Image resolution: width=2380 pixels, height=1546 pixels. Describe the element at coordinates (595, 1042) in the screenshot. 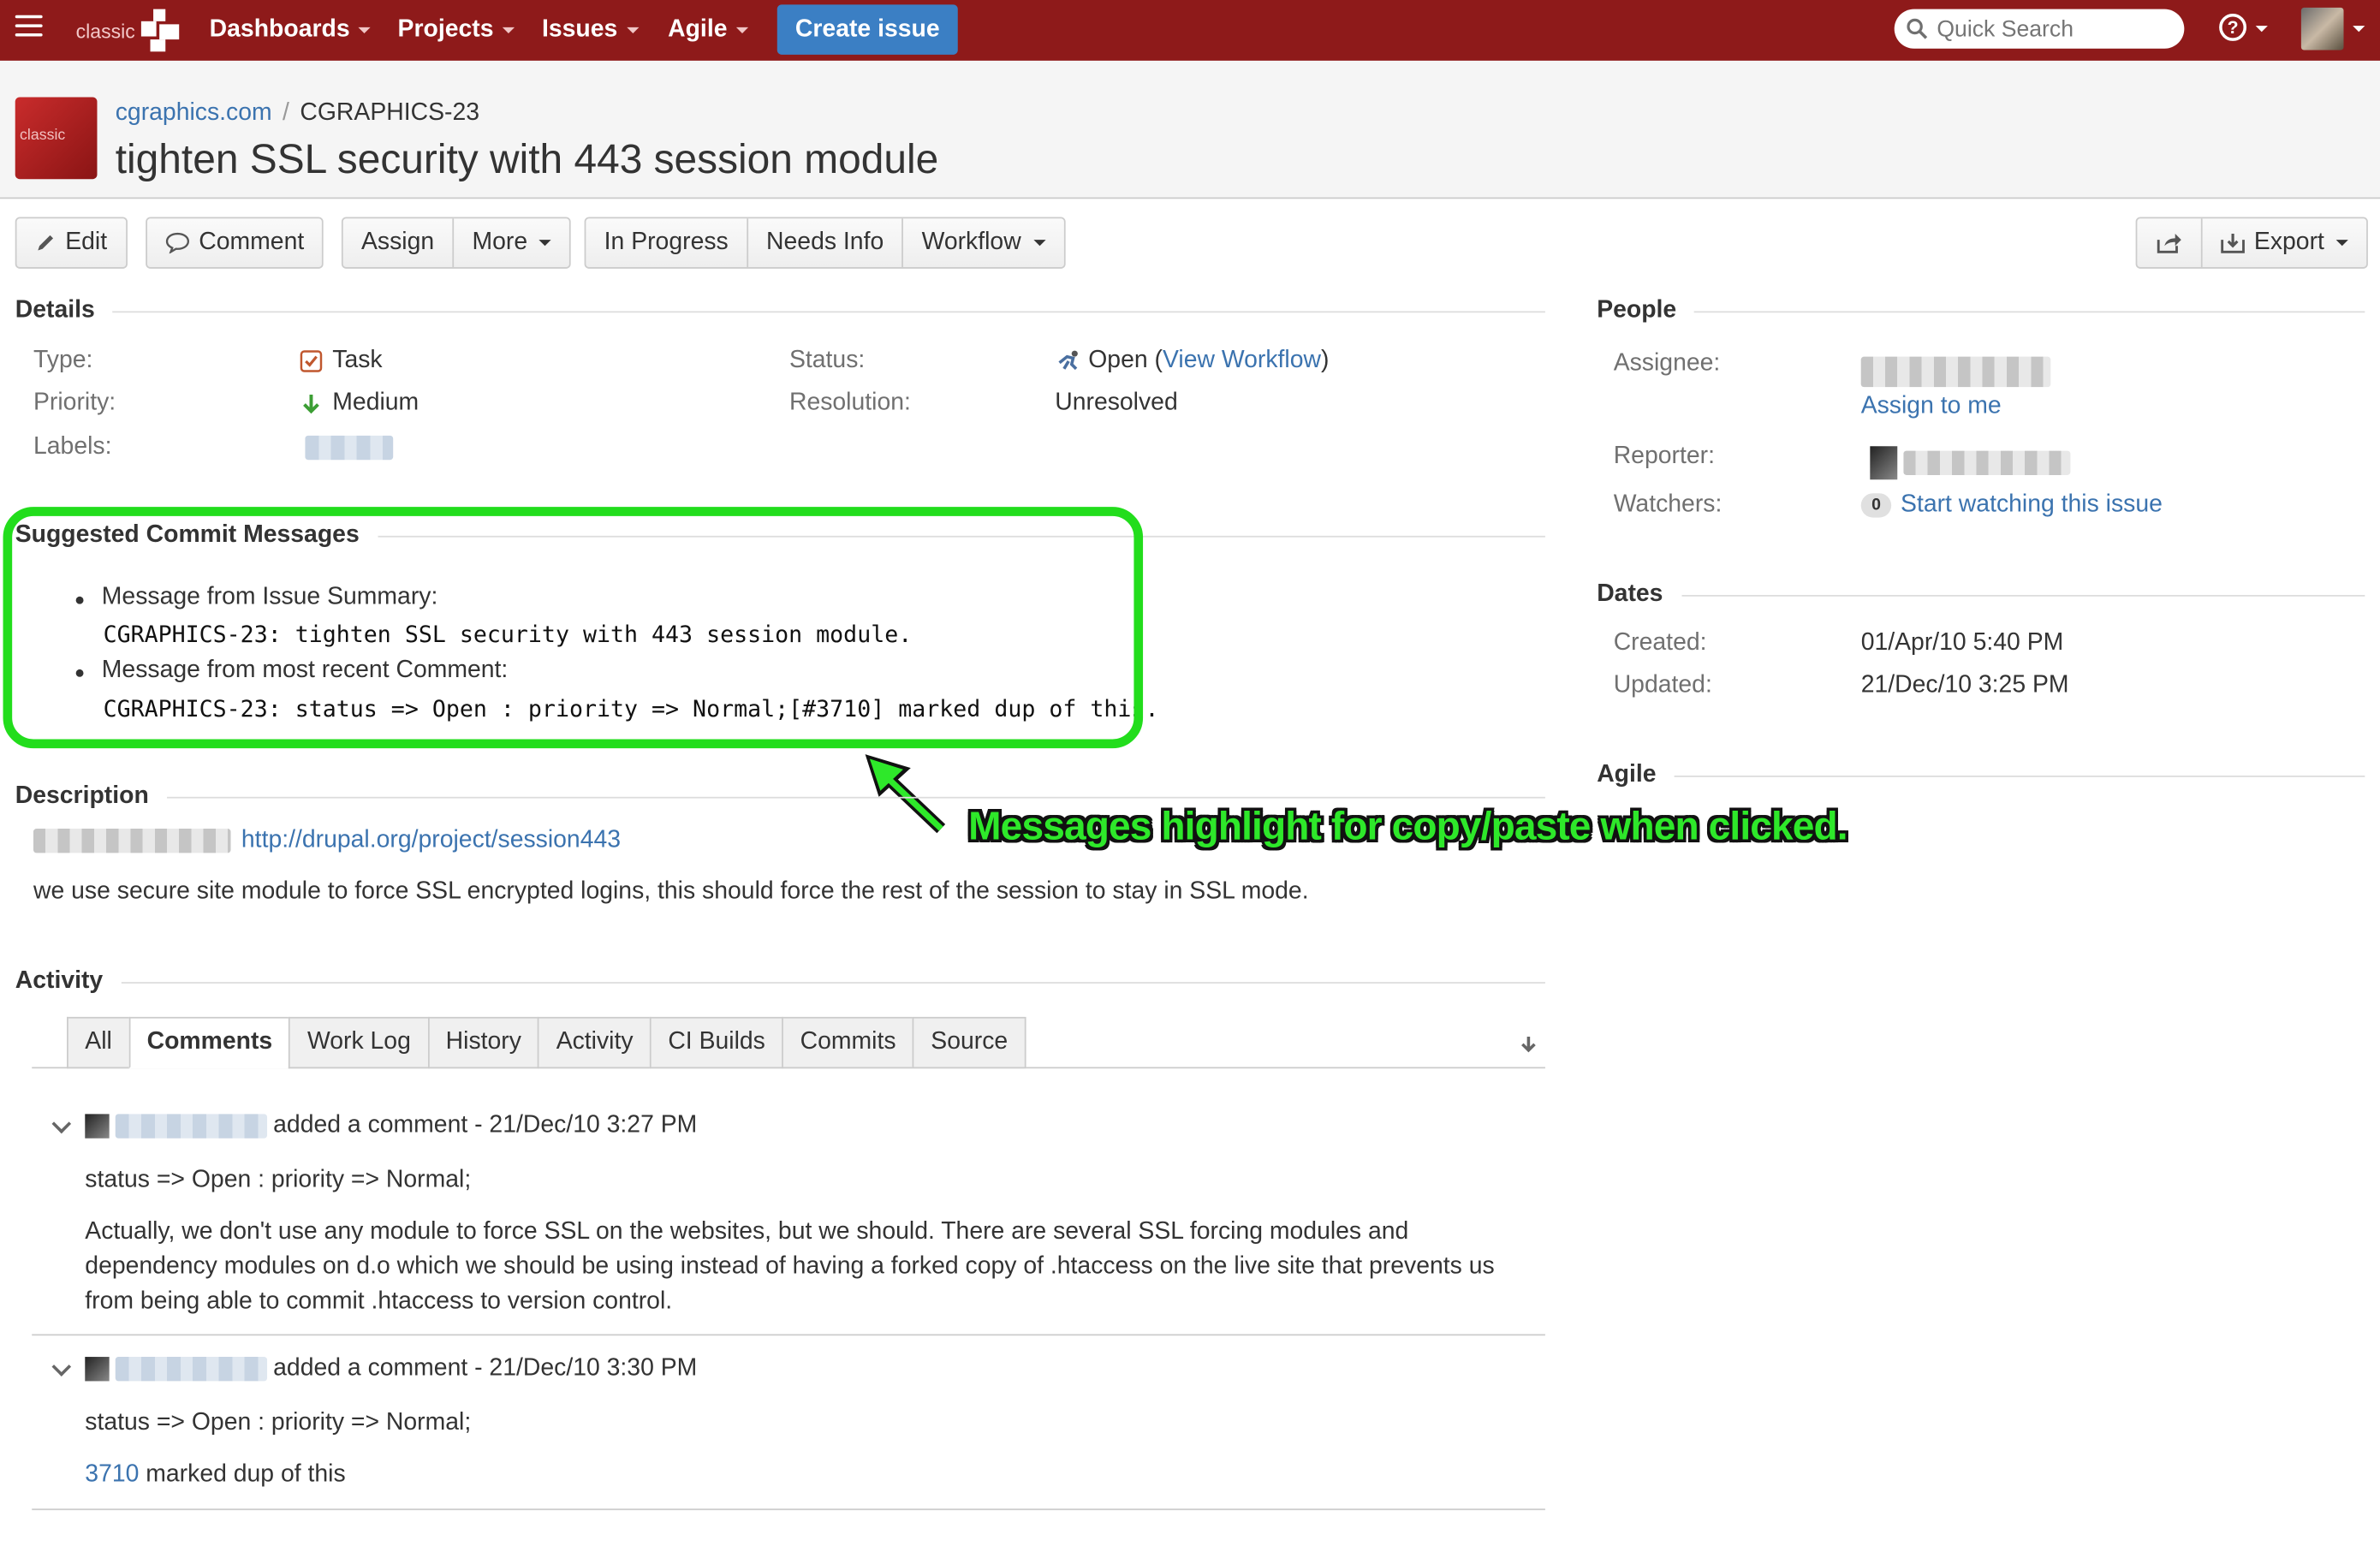

I see `tab-activity: Activity` at that location.